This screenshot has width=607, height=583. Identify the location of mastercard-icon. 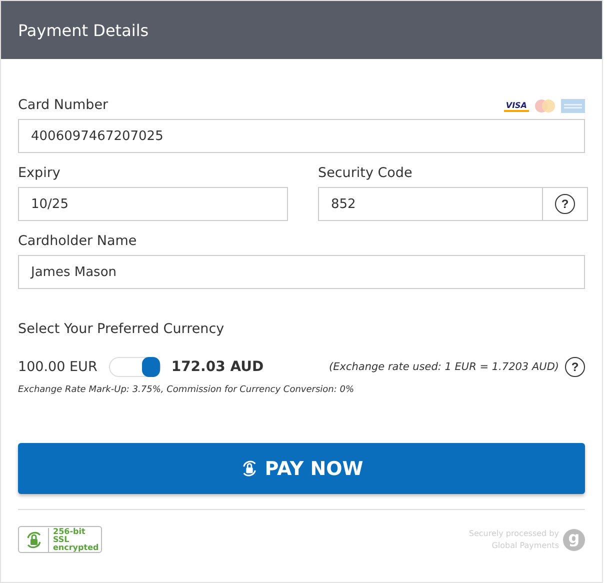
(545, 106).